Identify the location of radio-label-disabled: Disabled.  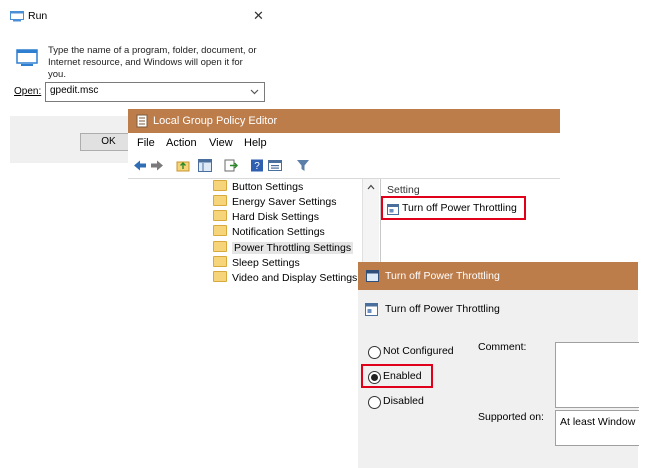
(403, 401).